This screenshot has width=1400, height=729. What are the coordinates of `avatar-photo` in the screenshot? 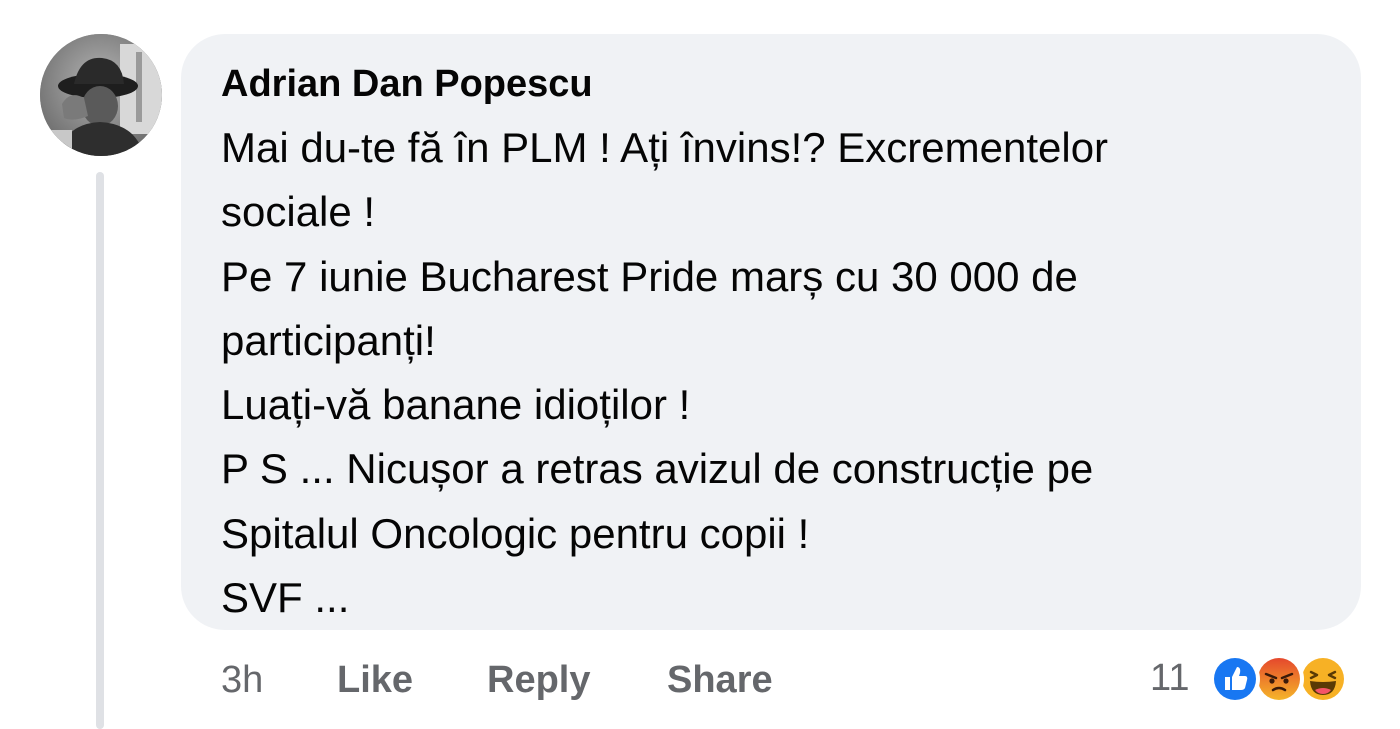 It's located at (101, 95).